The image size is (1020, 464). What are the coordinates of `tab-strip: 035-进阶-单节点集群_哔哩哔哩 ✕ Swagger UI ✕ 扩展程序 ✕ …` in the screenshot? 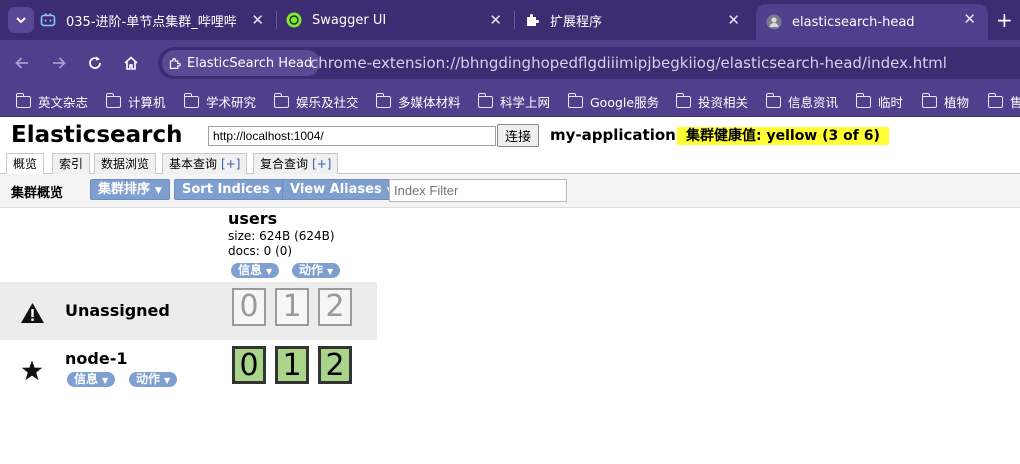 It's located at (510, 20).